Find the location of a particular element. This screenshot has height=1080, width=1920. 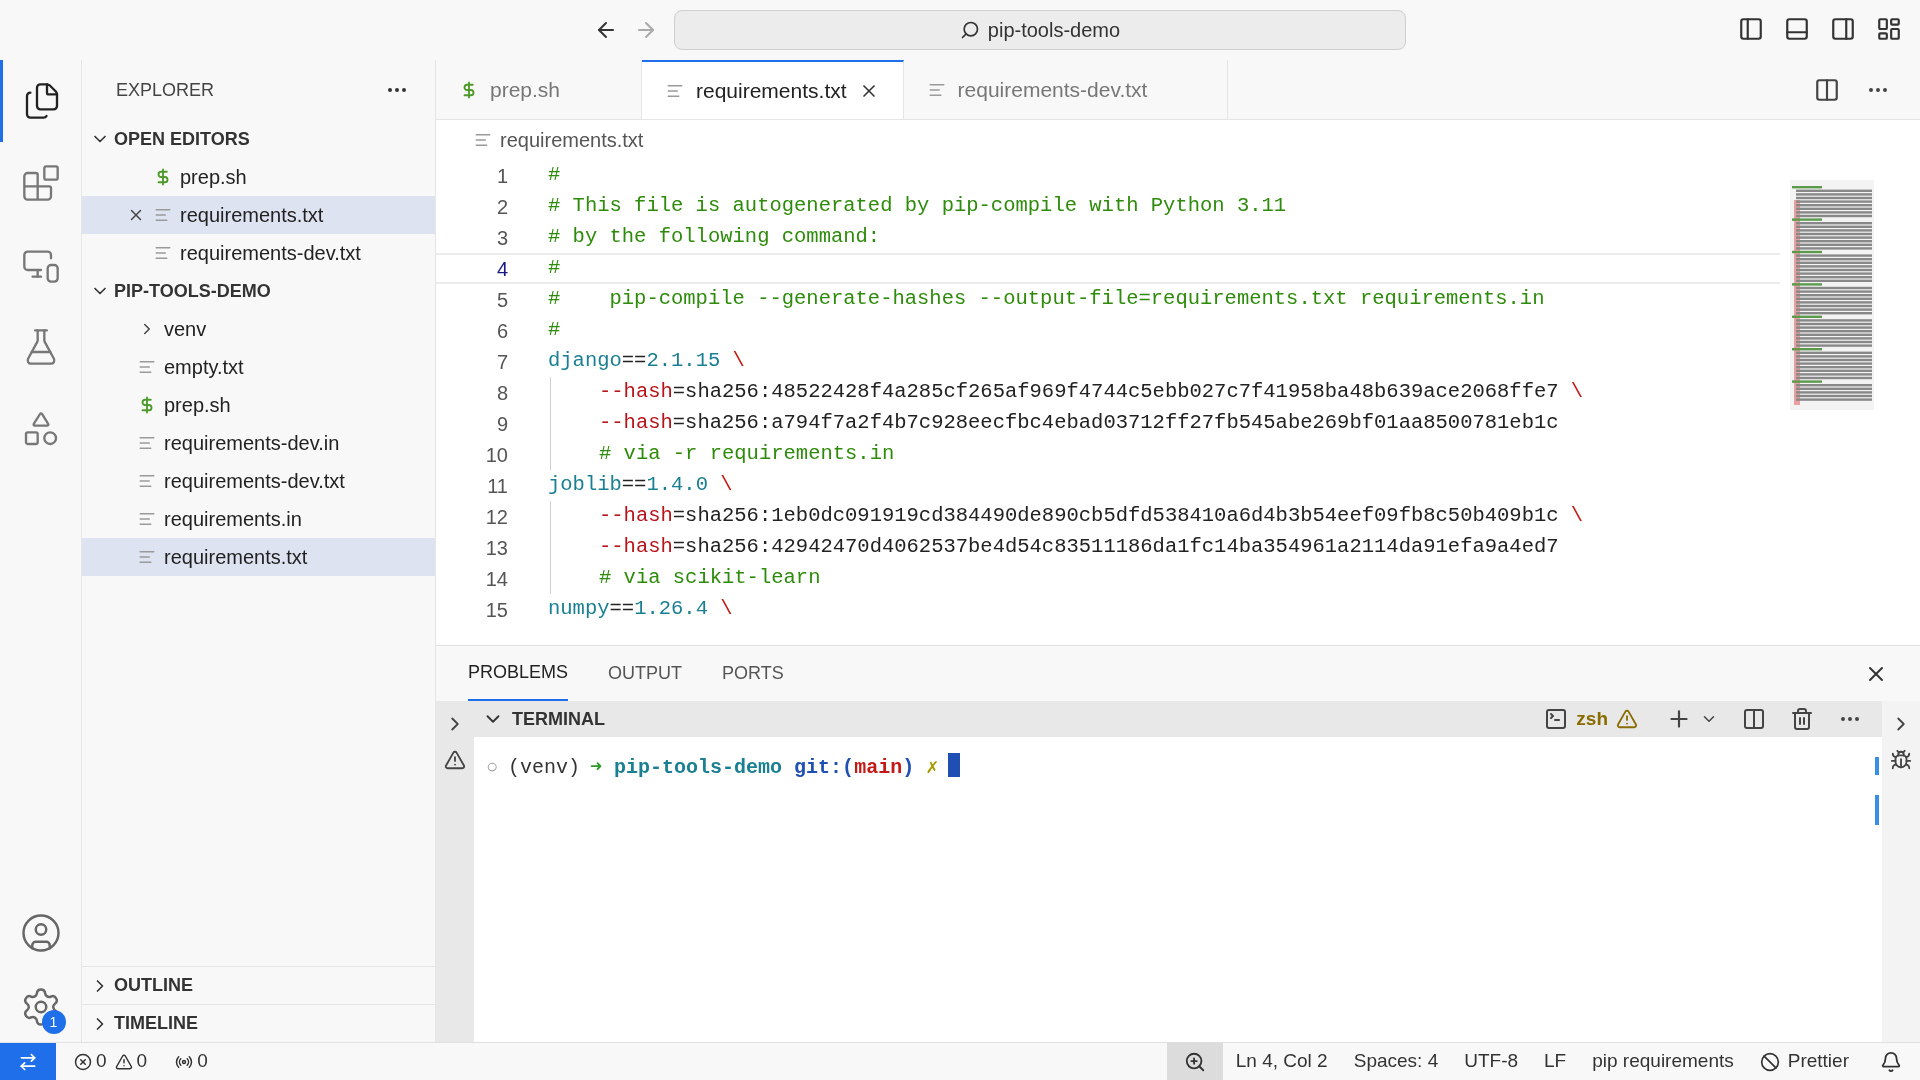

error-icon is located at coordinates (83, 1061).